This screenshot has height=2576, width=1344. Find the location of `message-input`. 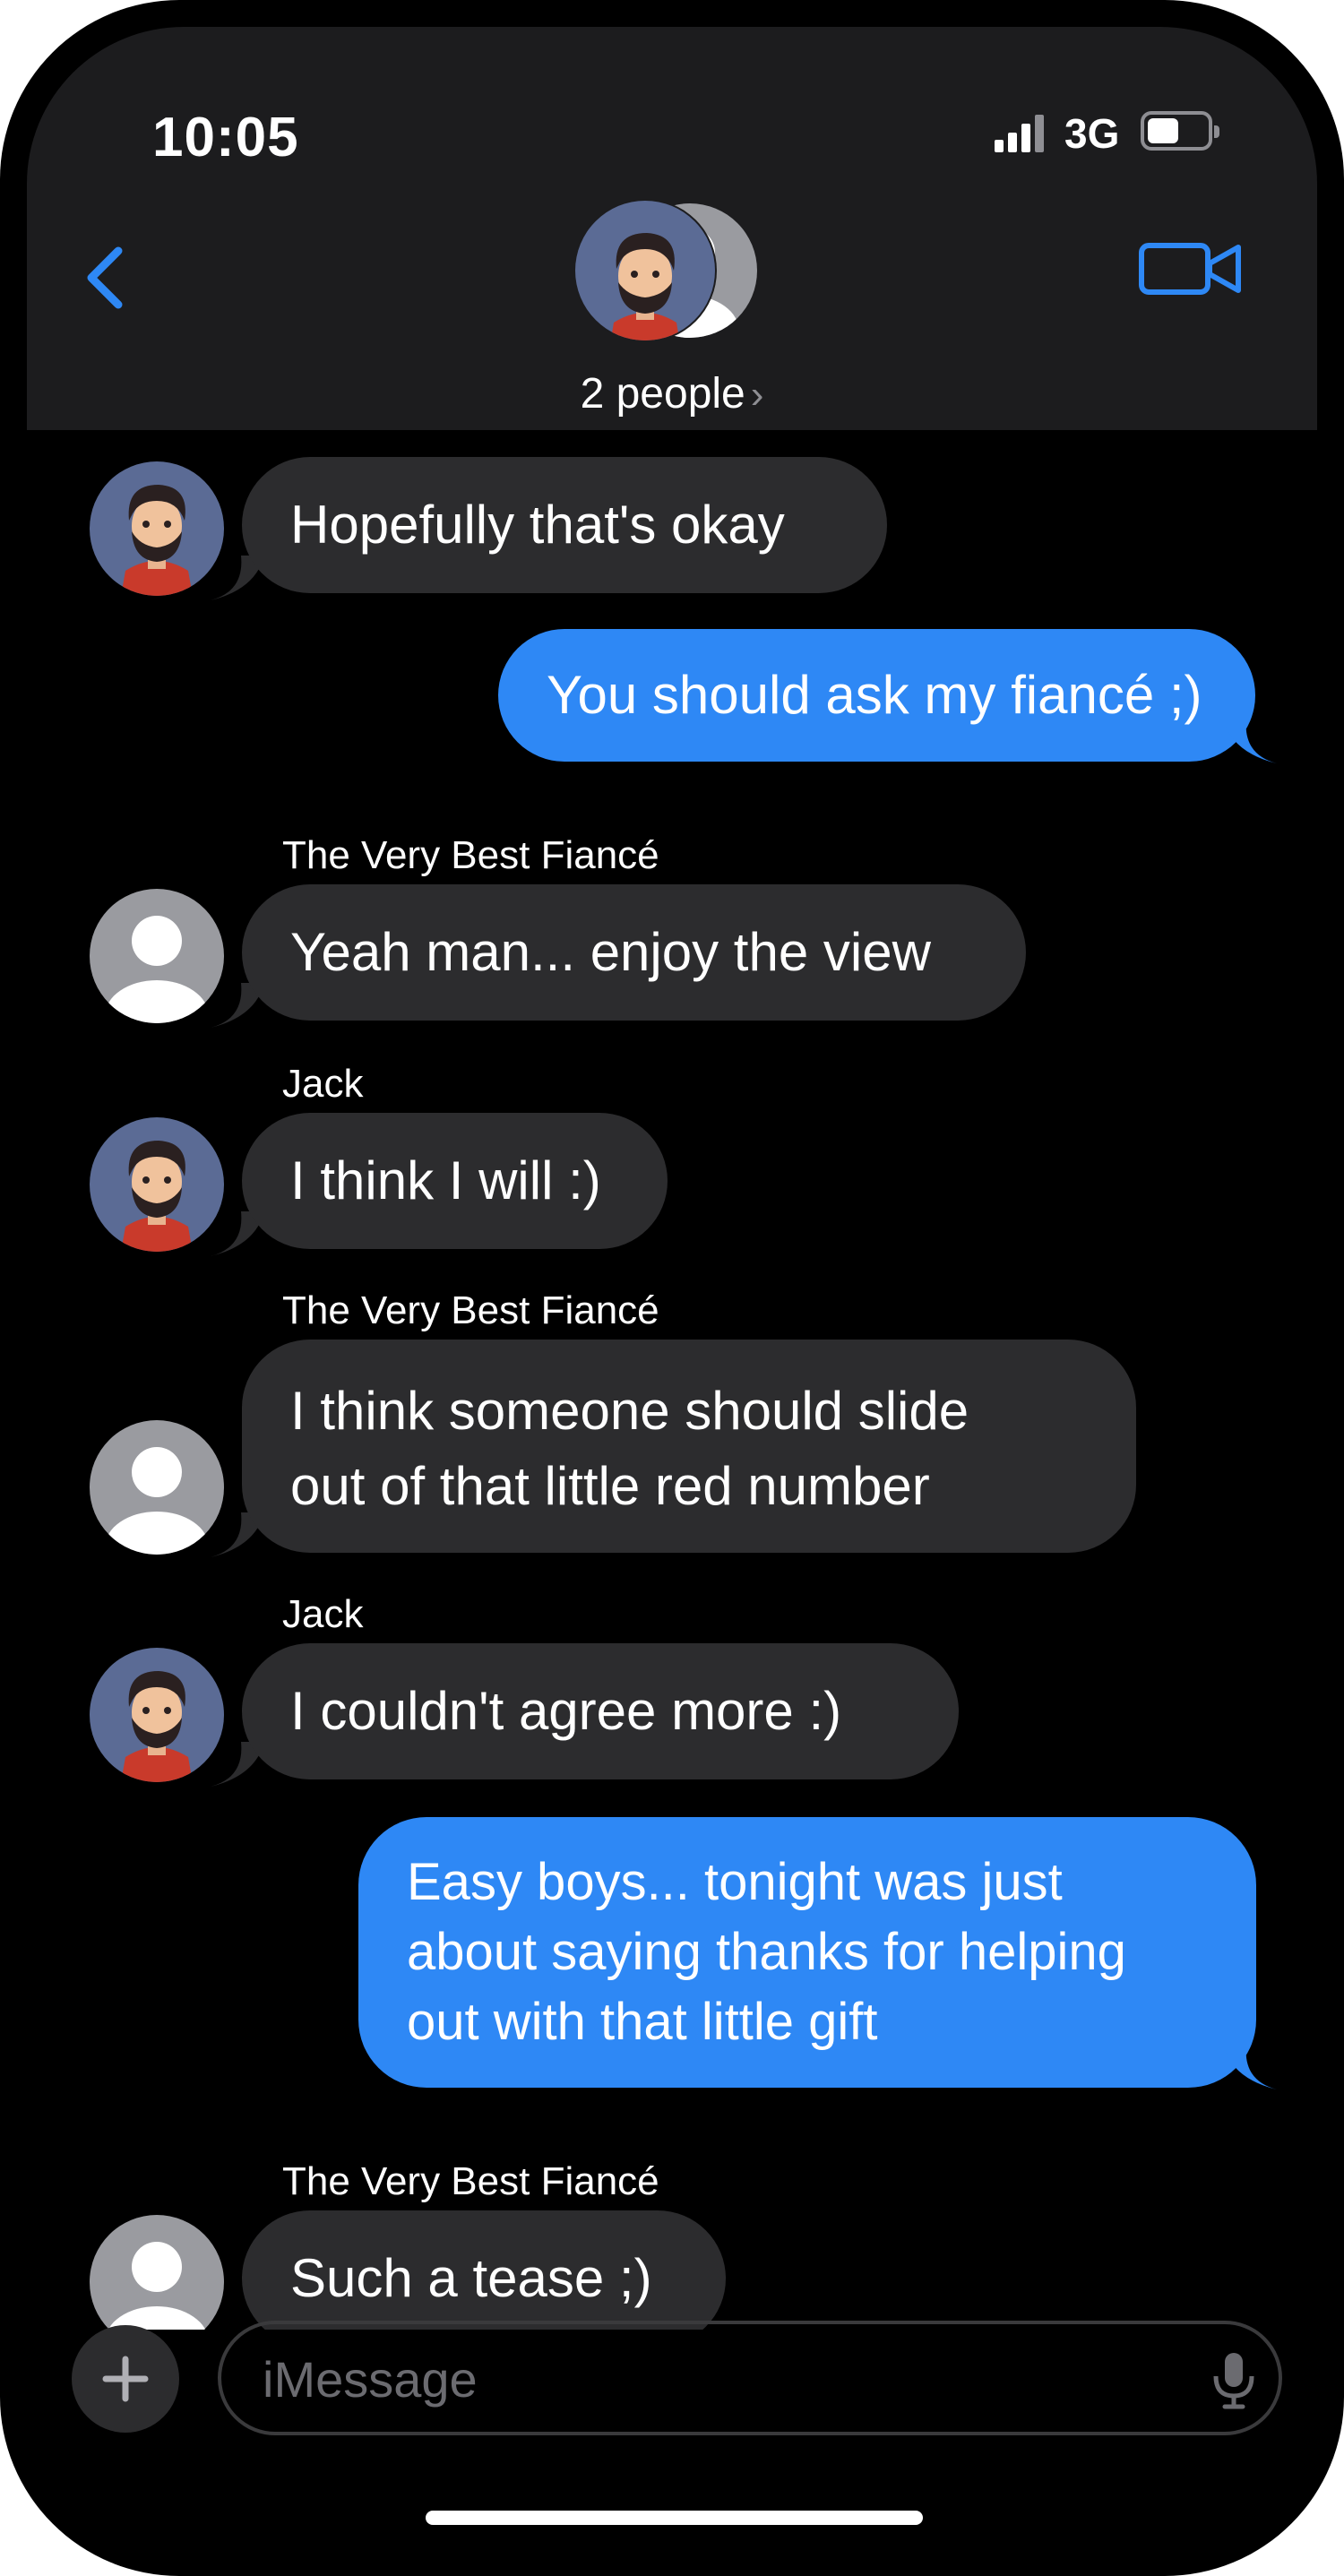

message-input is located at coordinates (710, 2379).